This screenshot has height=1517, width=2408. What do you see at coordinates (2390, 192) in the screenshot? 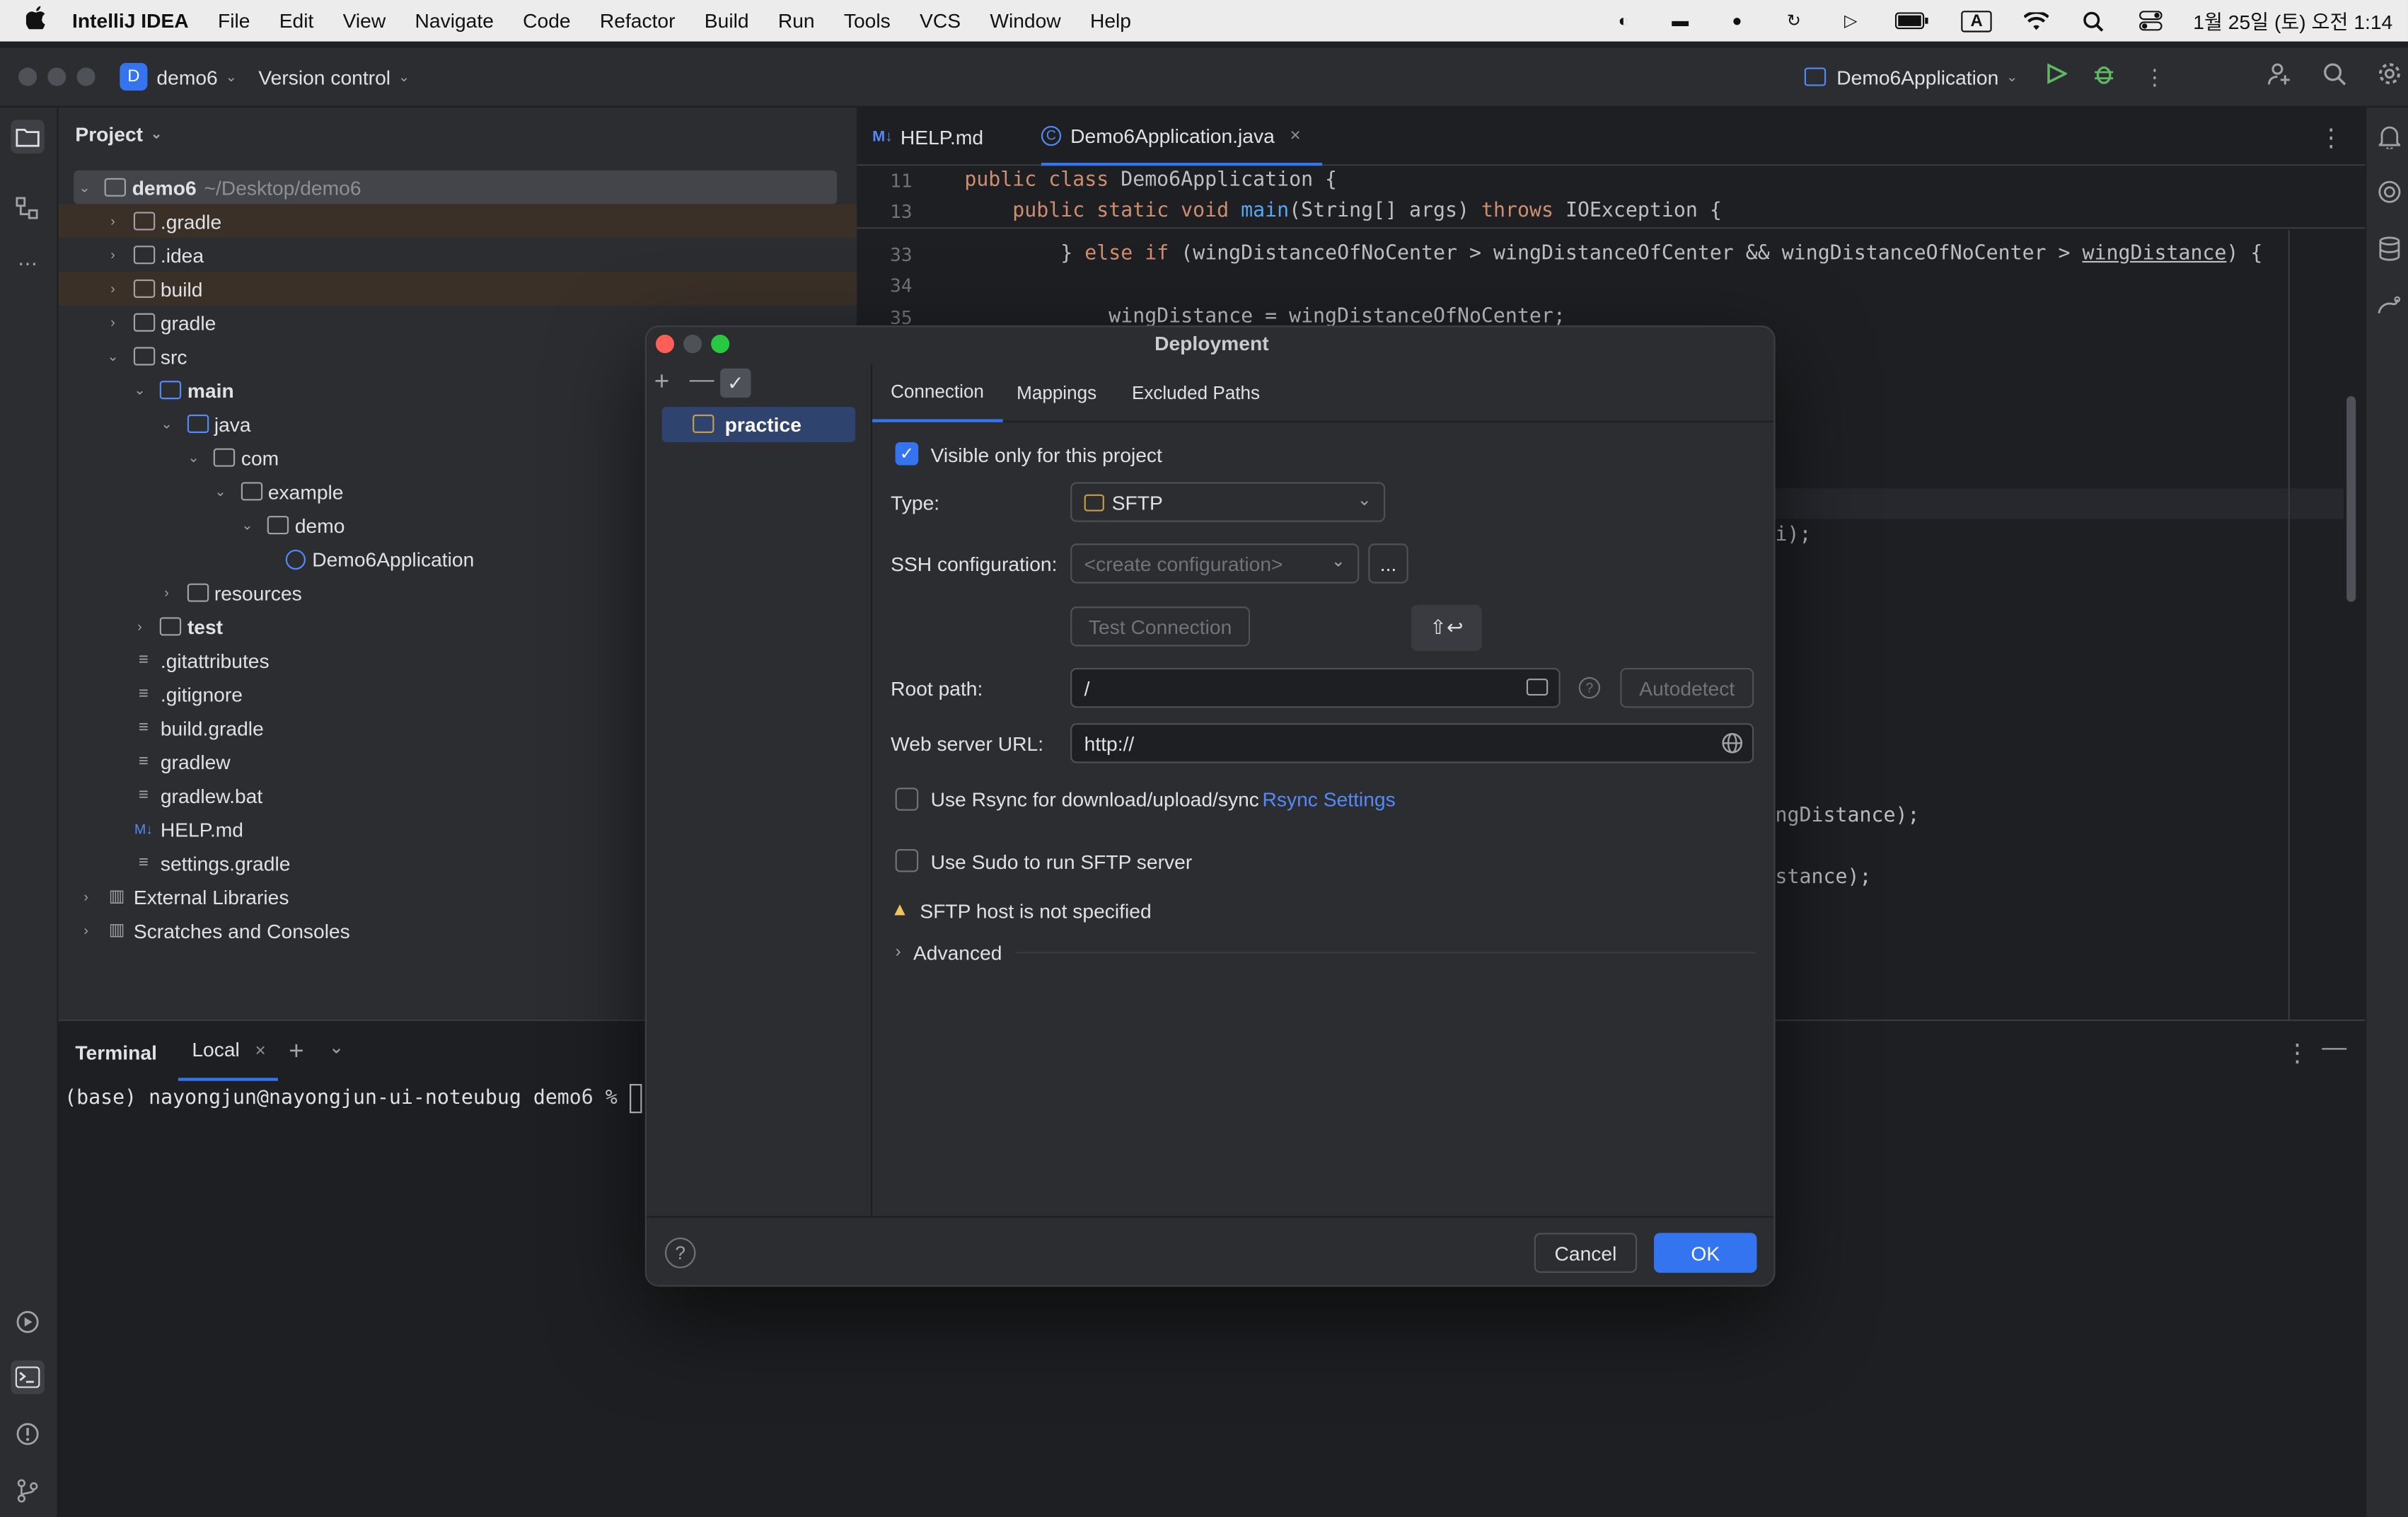
I see `ai-assistant-icon` at bounding box center [2390, 192].